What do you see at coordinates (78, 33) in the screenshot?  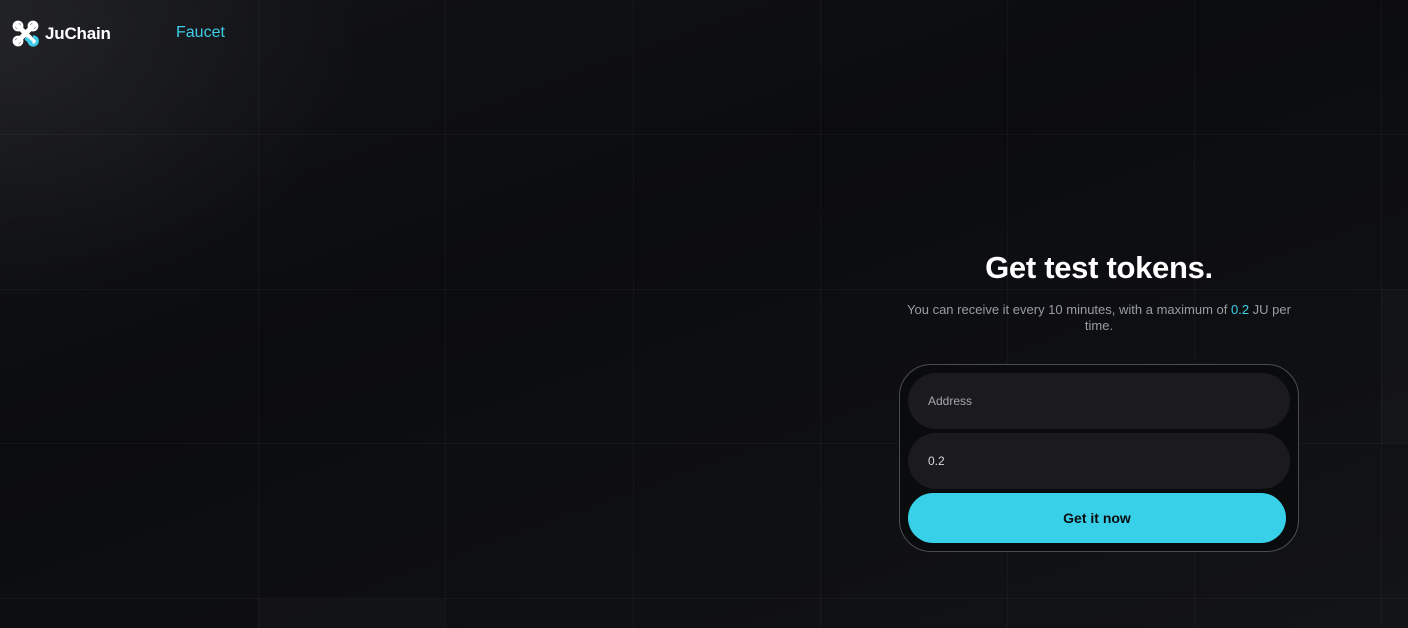 I see `brand-name: JuChain` at bounding box center [78, 33].